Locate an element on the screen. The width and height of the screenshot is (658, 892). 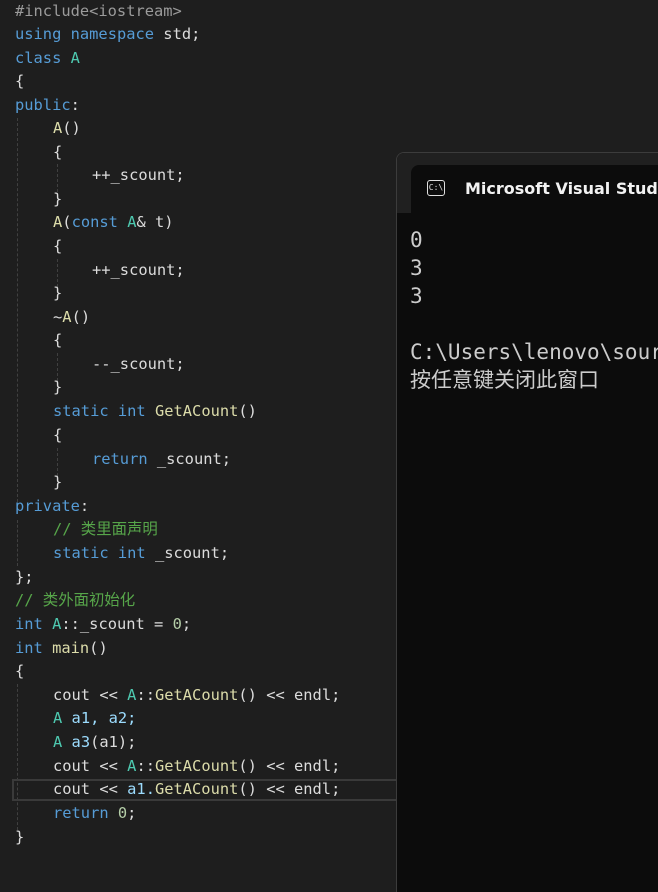
scope-op: :: is located at coordinates (145, 766).